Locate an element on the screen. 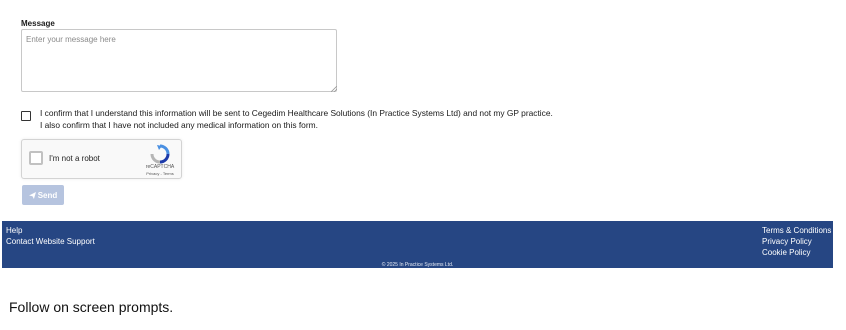 This screenshot has width=846, height=330. send-button: Send is located at coordinates (43, 195).